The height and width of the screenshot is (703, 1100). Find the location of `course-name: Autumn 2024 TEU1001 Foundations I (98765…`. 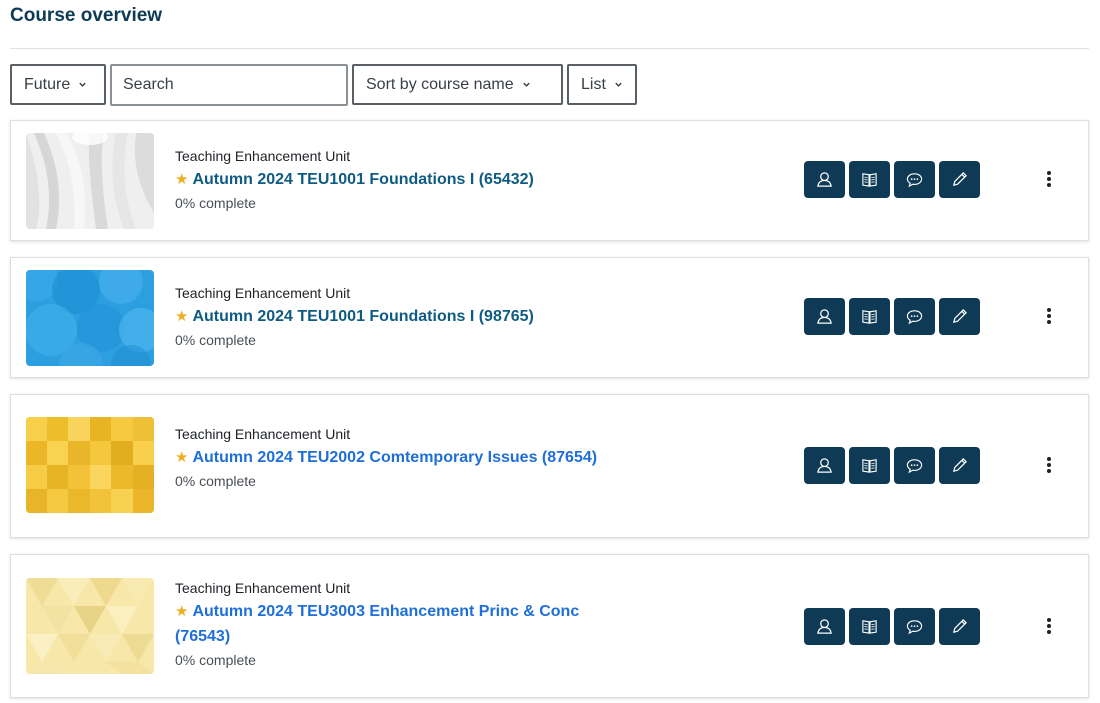

course-name: Autumn 2024 TEU1001 Foundations I (98765… is located at coordinates (363, 316).